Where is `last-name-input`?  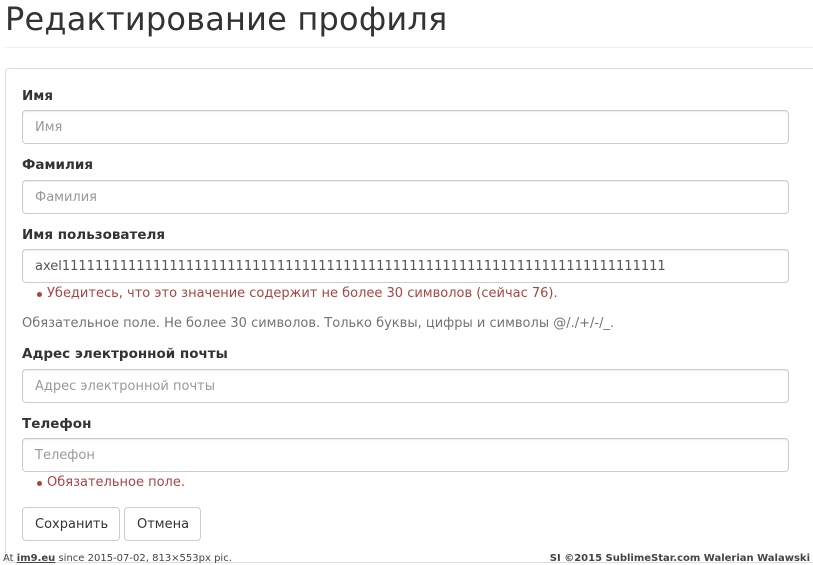 last-name-input is located at coordinates (405, 197).